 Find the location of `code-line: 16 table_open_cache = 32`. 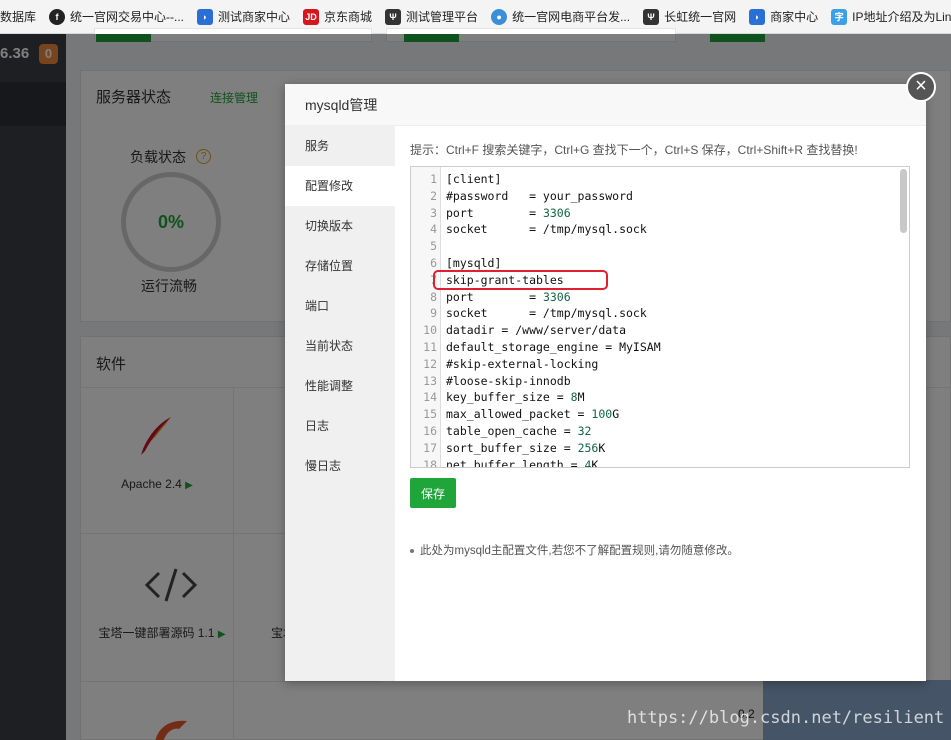

code-line: 16 table_open_cache = 32 is located at coordinates (654, 431).